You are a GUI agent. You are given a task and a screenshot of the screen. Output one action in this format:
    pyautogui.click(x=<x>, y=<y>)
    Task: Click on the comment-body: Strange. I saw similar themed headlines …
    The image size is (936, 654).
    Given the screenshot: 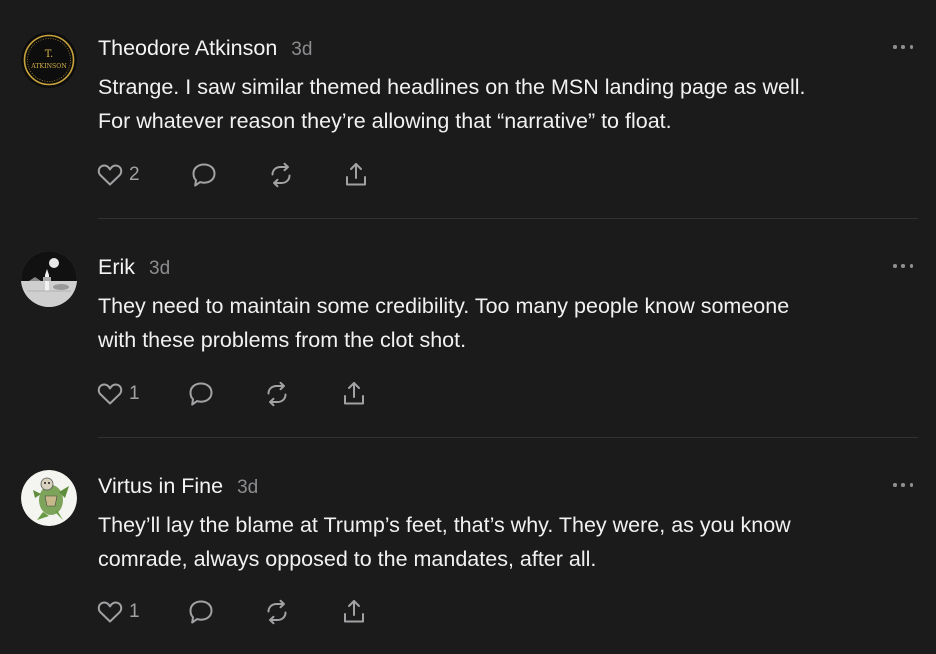 What is the action you would take?
    pyautogui.click(x=508, y=104)
    